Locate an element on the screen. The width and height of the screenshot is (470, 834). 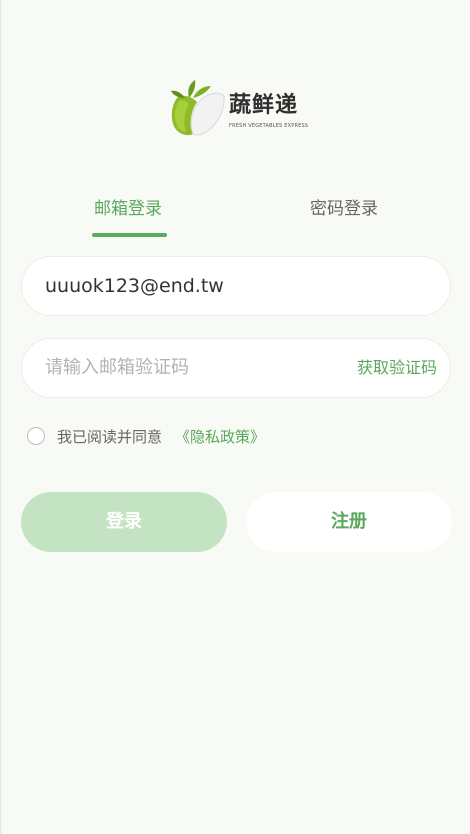
login-method-tabs: 邮箱登录 密码登录 is located at coordinates (236, 217).